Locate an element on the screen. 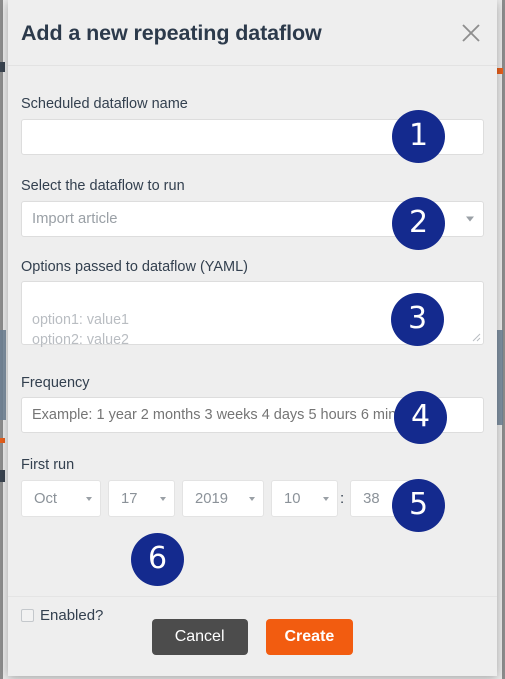  first-run-hour-select: 10 is located at coordinates (304, 498).